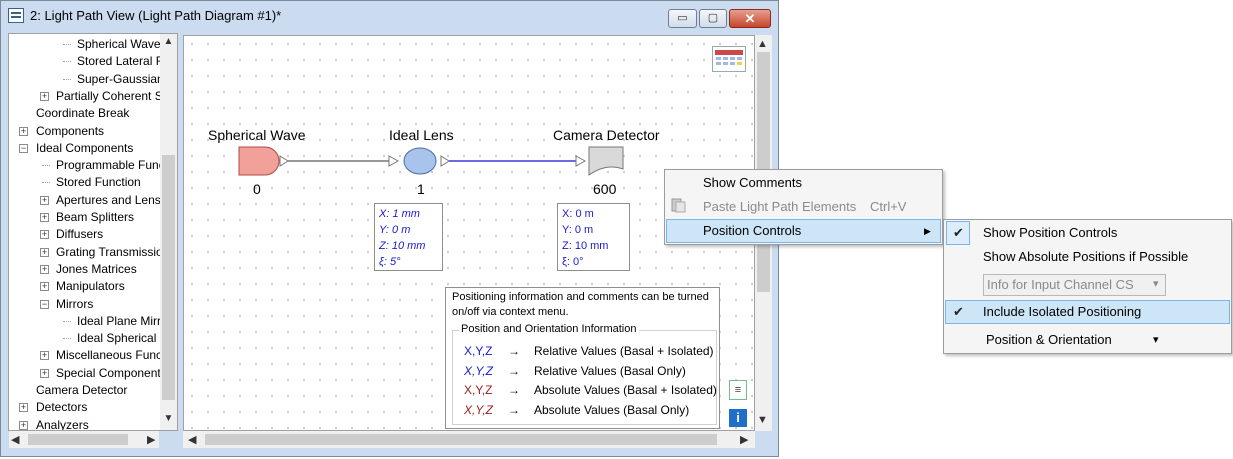 The height and width of the screenshot is (459, 1233). Describe the element at coordinates (624, 351) in the screenshot. I see `legend-desc: Relative Values (Basal + Isolated)` at that location.